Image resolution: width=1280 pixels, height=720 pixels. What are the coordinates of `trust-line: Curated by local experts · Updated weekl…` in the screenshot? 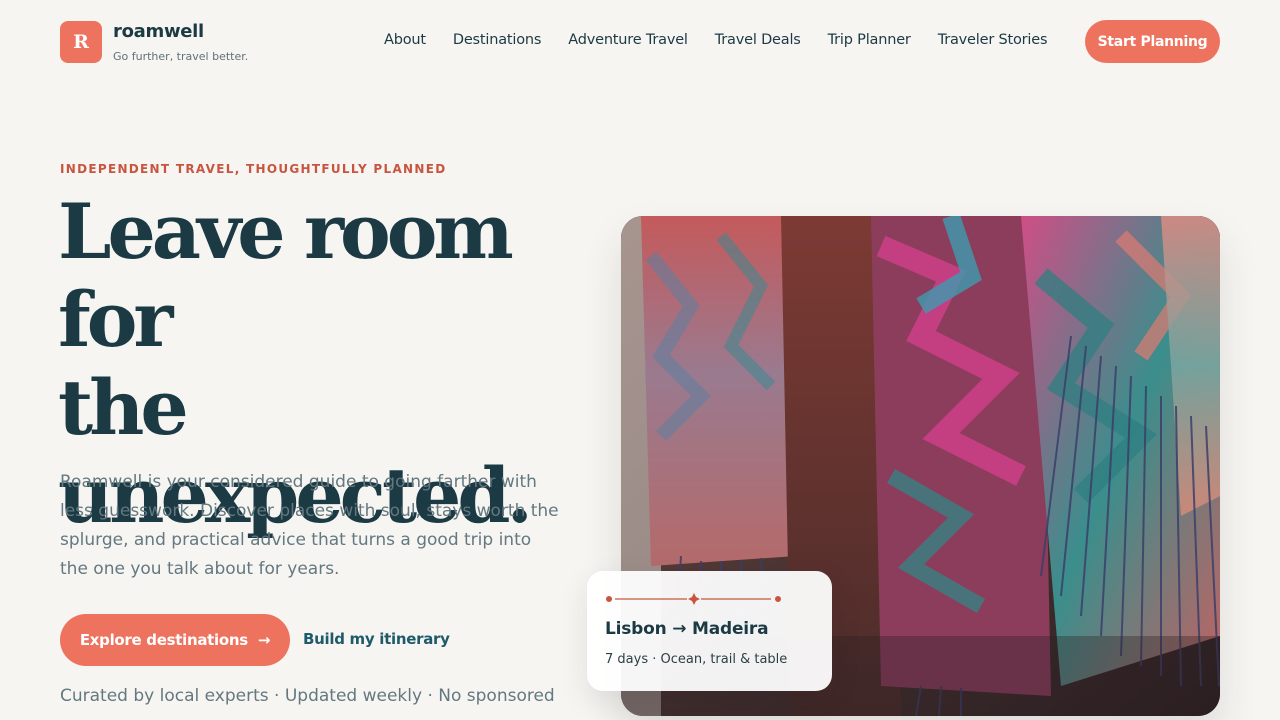 It's located at (307, 696).